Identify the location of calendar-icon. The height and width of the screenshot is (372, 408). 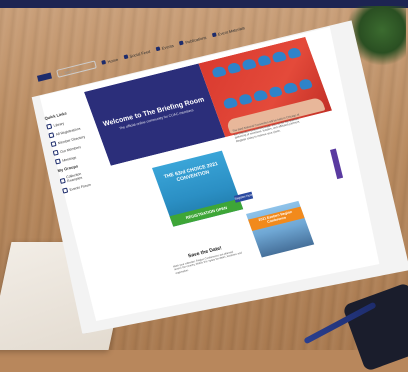
(158, 49).